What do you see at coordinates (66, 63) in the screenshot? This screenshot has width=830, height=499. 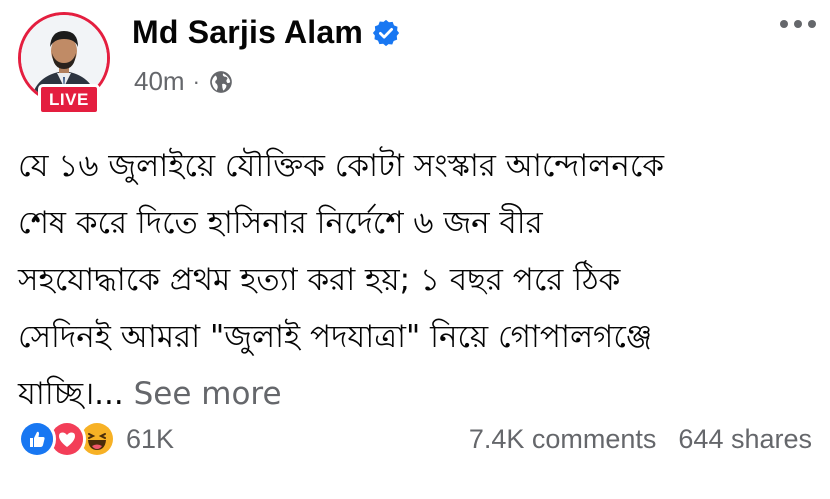 I see `profile-avatar-container: LIVE` at bounding box center [66, 63].